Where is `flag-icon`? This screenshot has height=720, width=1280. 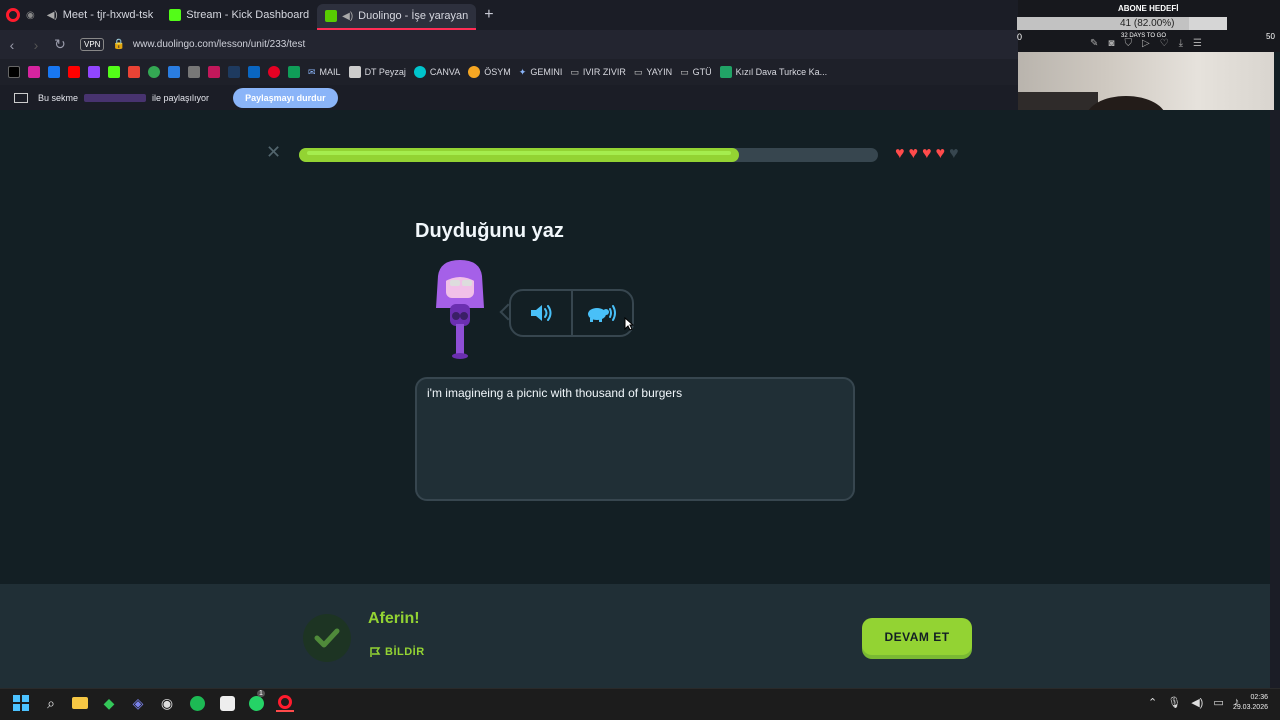
flag-icon is located at coordinates (375, 652).